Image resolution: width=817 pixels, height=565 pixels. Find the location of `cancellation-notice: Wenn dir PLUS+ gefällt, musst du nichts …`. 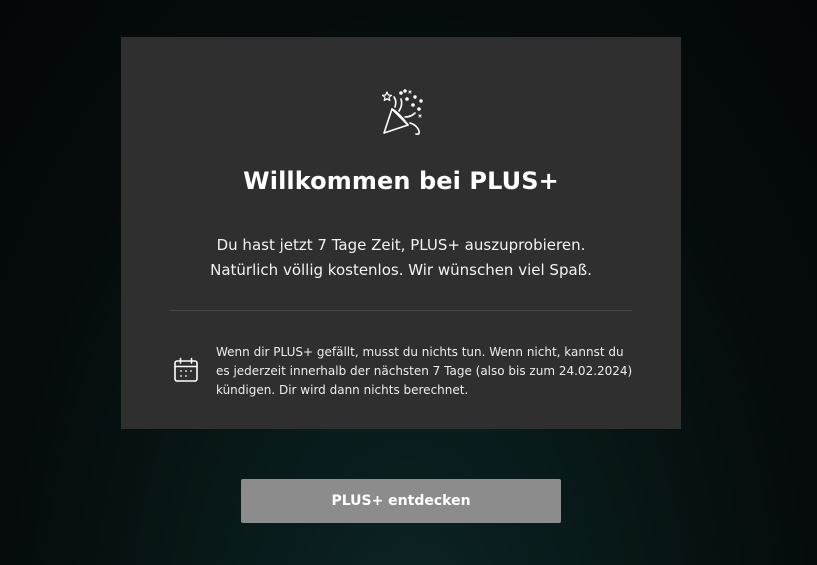

cancellation-notice: Wenn dir PLUS+ gefällt, musst du nichts … is located at coordinates (424, 371).